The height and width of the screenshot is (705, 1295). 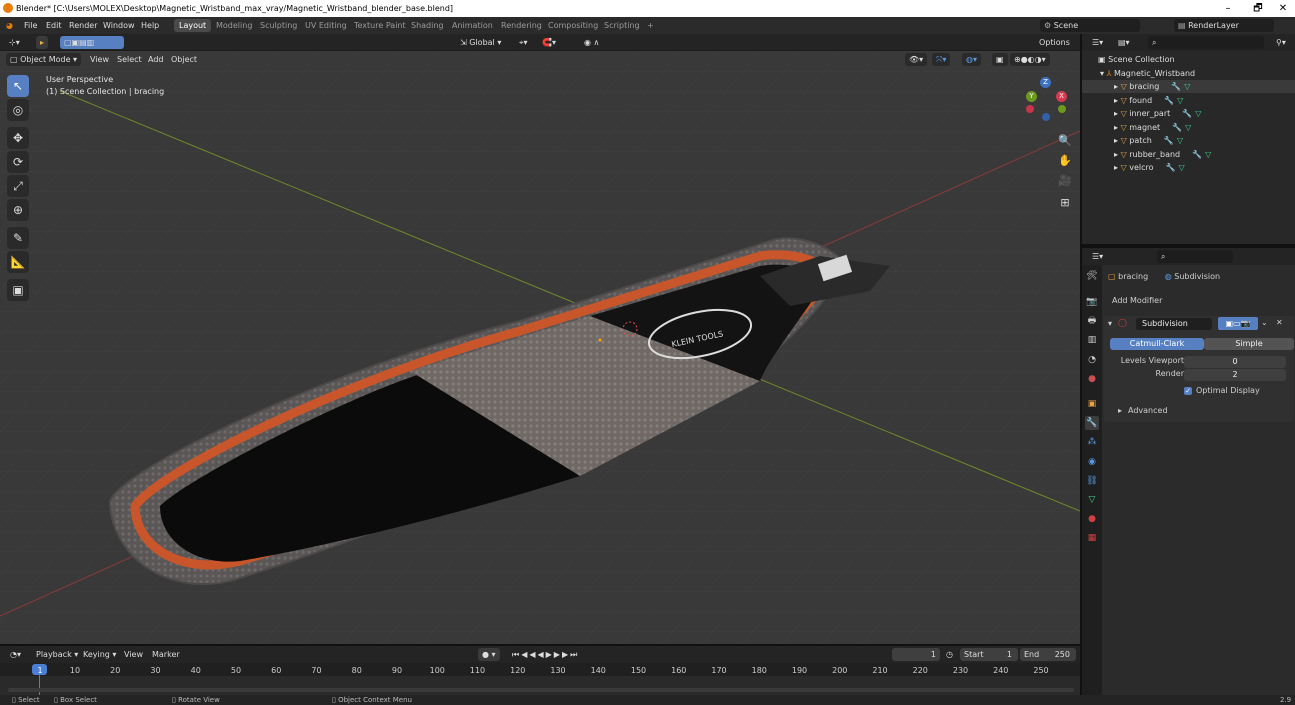 What do you see at coordinates (489, 654) in the screenshot?
I see `record-icon: ● ▾` at bounding box center [489, 654].